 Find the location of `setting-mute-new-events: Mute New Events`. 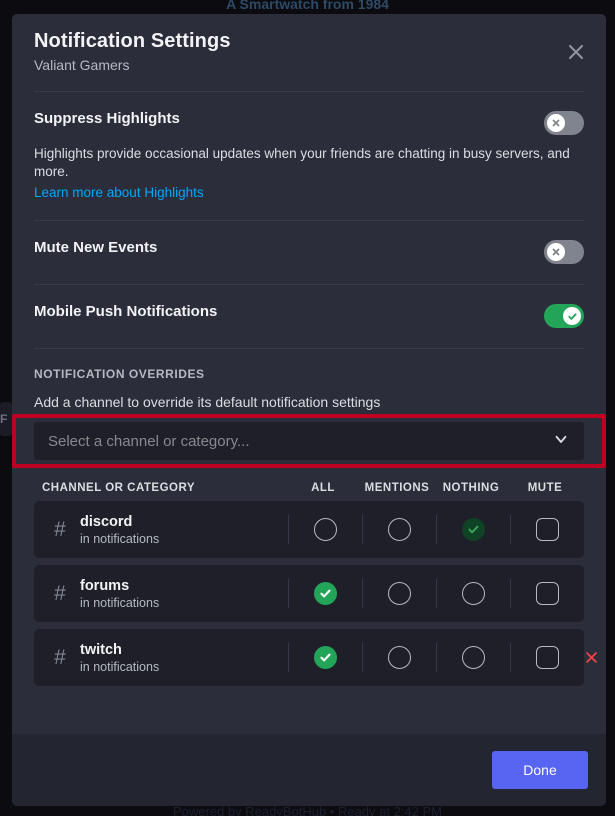

setting-mute-new-events: Mute New Events is located at coordinates (309, 252).